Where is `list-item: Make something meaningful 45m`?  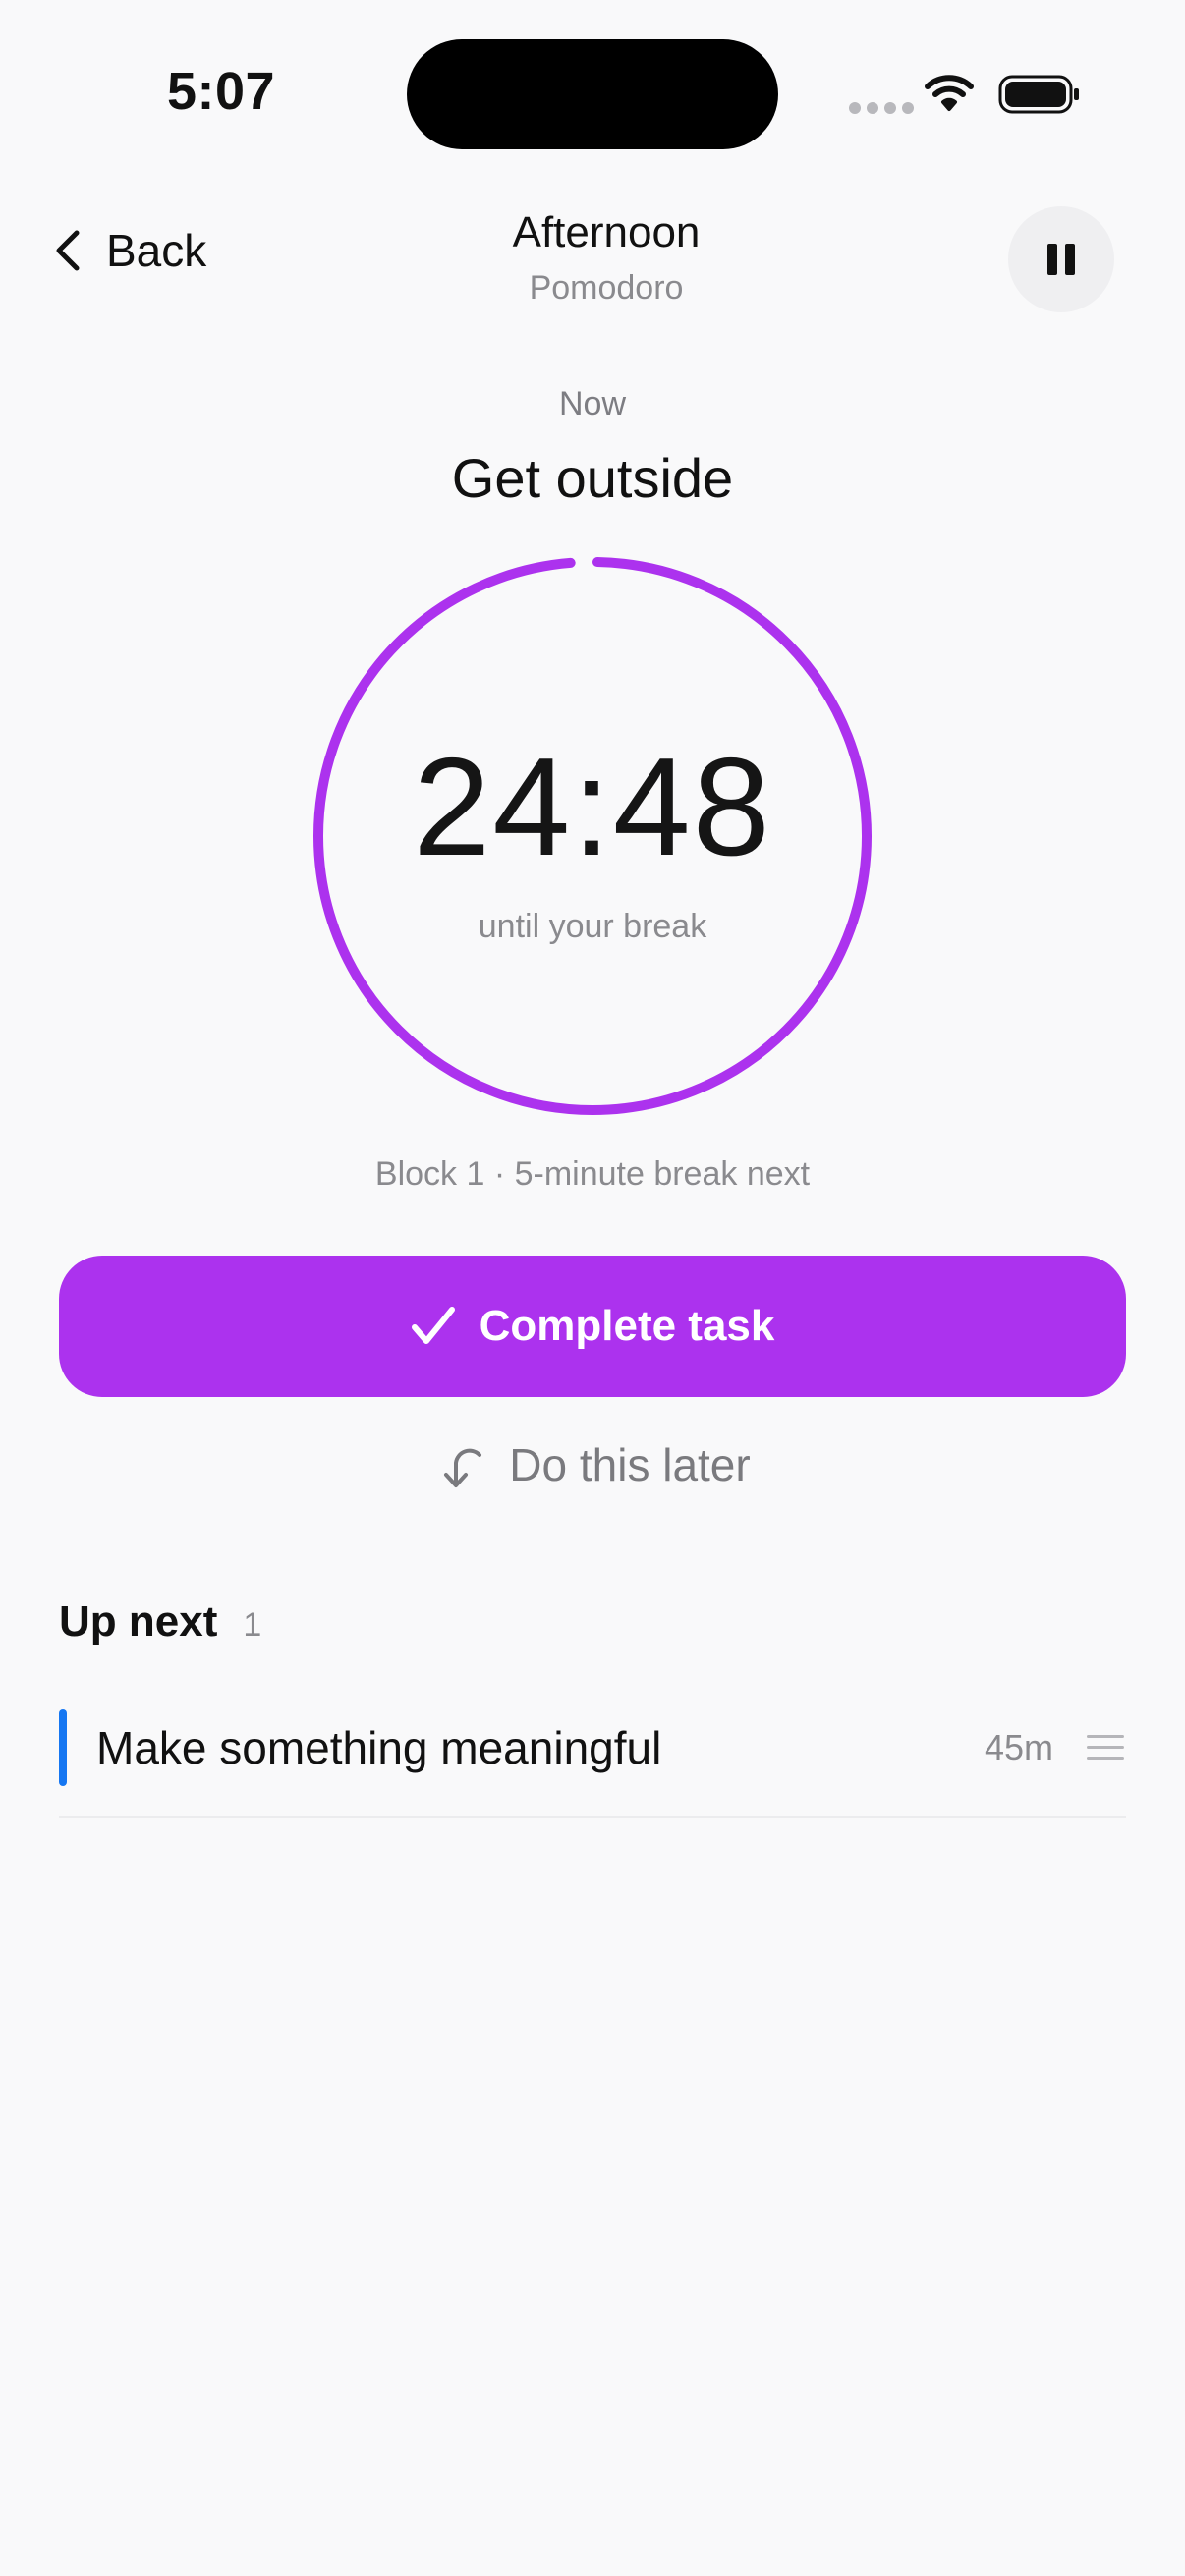
list-item: Make something meaningful 45m is located at coordinates (592, 1763).